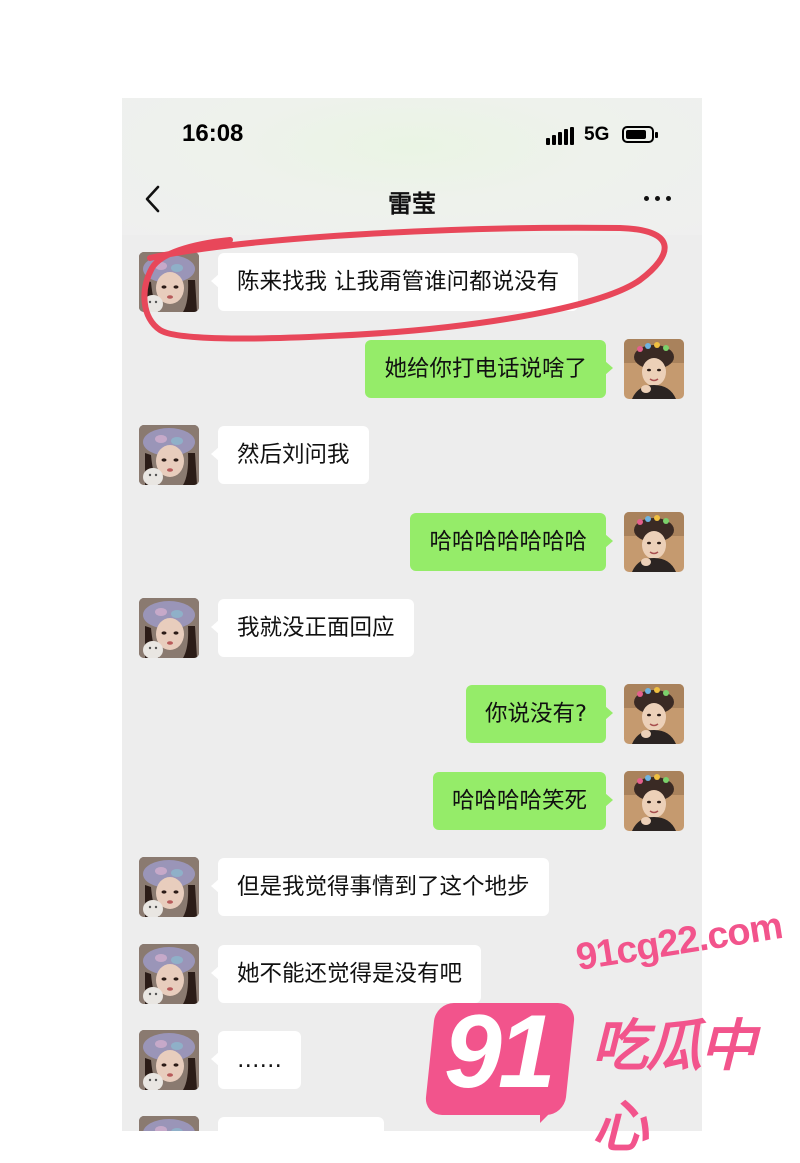  What do you see at coordinates (312, 628) in the screenshot?
I see `message-bubble-received: 我就没正面回应` at bounding box center [312, 628].